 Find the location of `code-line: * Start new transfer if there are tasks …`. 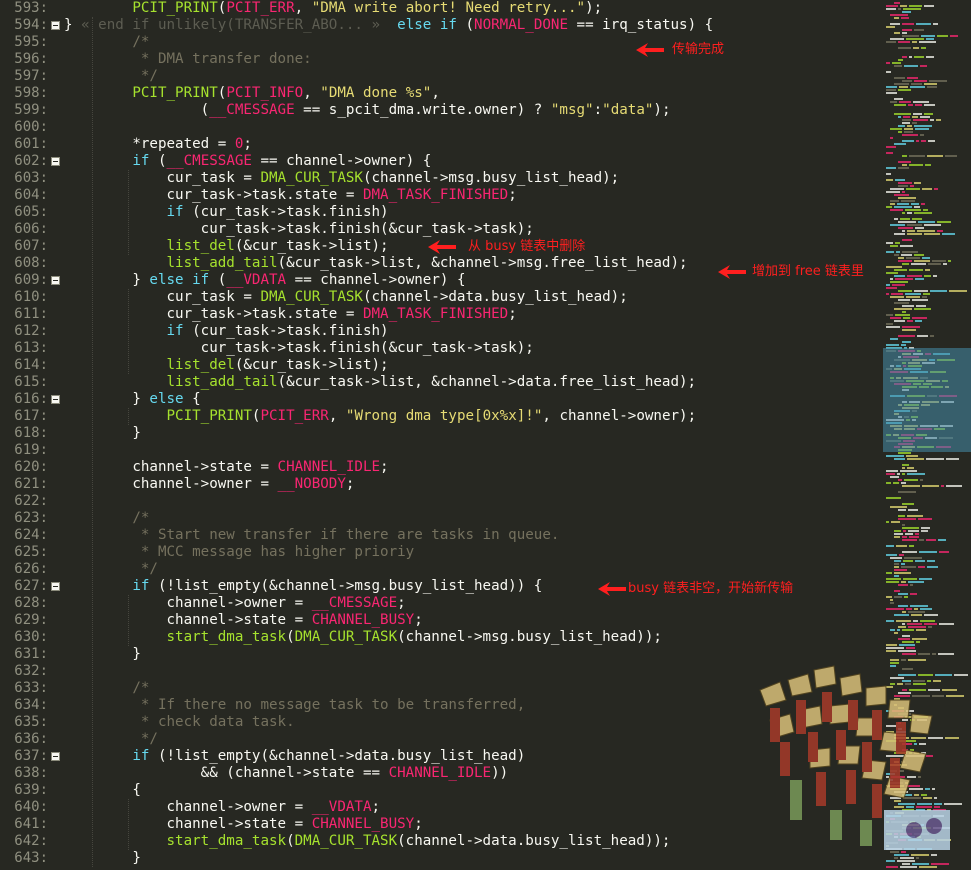

code-line: * Start new transfer if there are tasks … is located at coordinates (312, 535).